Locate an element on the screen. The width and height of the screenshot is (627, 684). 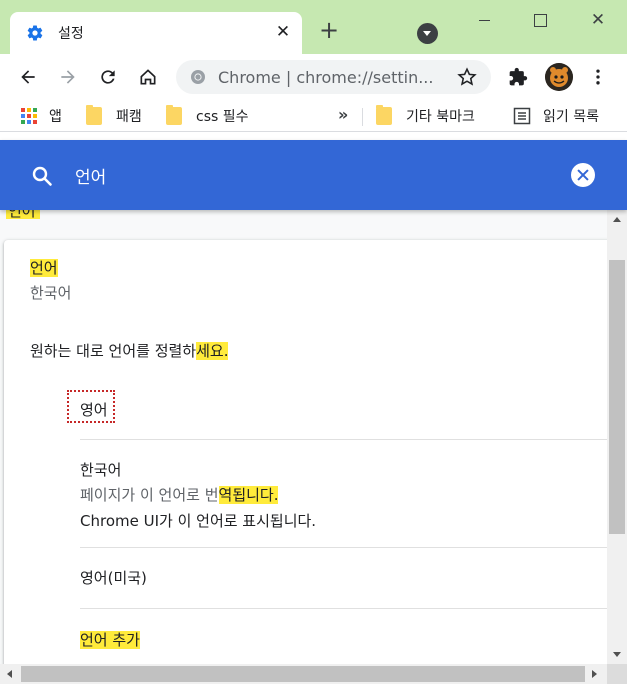
minimize-button is located at coordinates (484, 20).